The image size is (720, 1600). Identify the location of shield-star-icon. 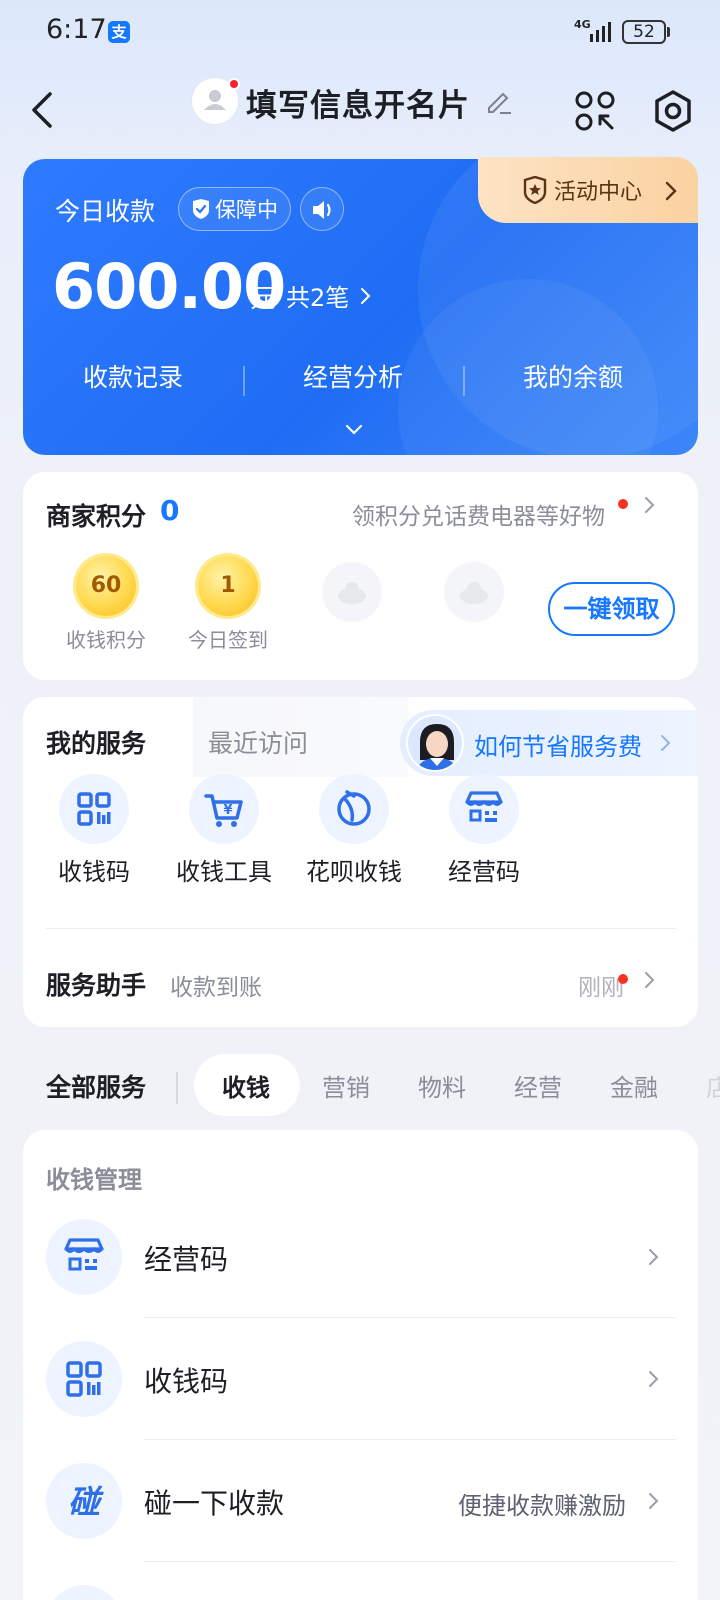
(535, 190).